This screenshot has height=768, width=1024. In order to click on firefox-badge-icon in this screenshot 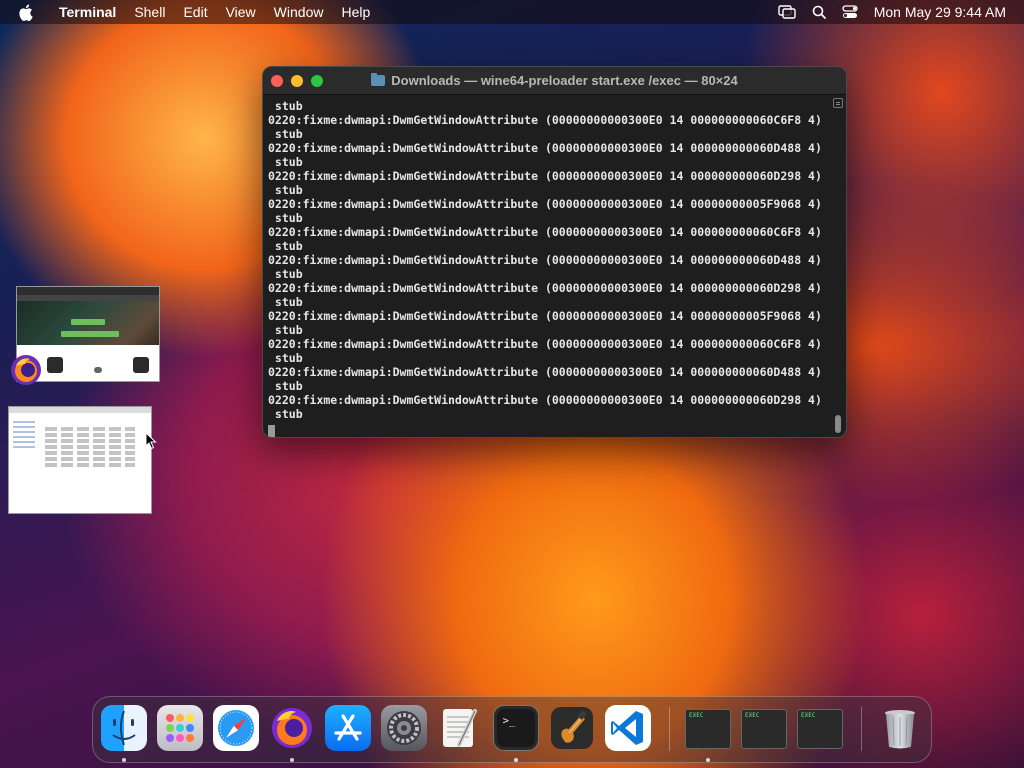, I will do `click(26, 370)`.